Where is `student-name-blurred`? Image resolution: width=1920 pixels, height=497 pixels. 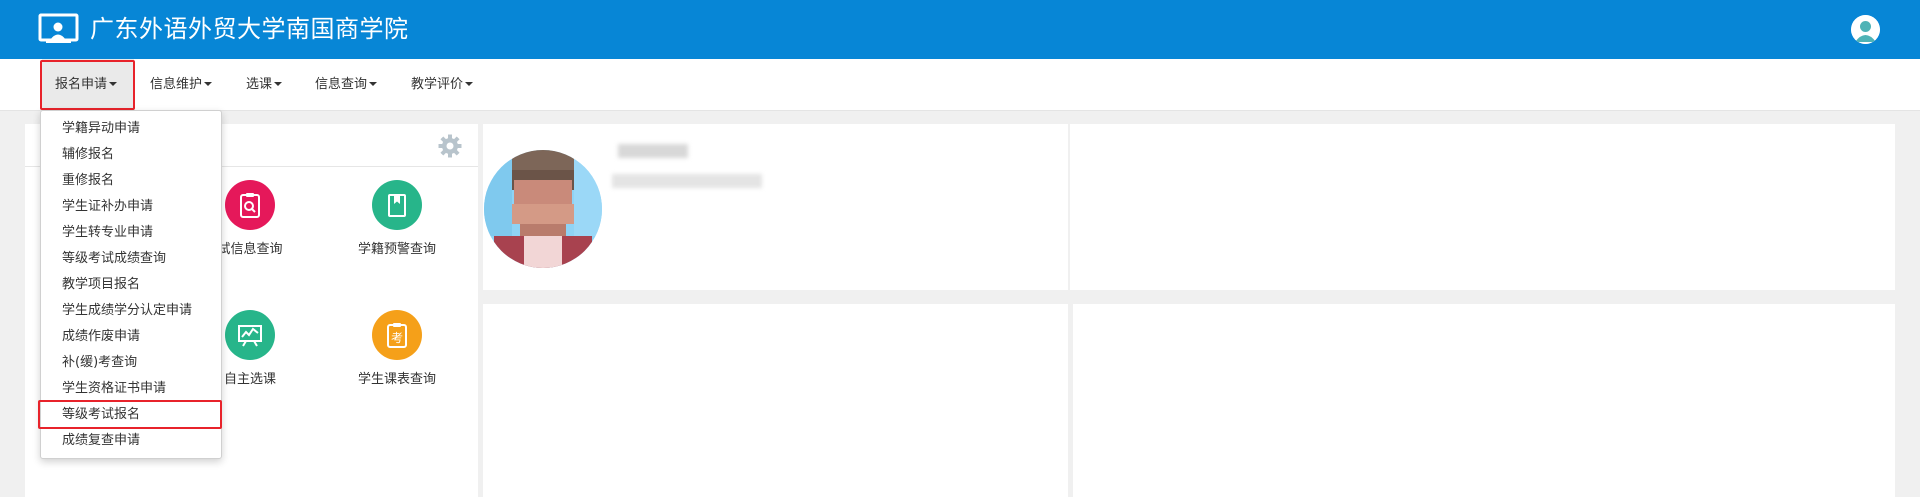 student-name-blurred is located at coordinates (653, 151).